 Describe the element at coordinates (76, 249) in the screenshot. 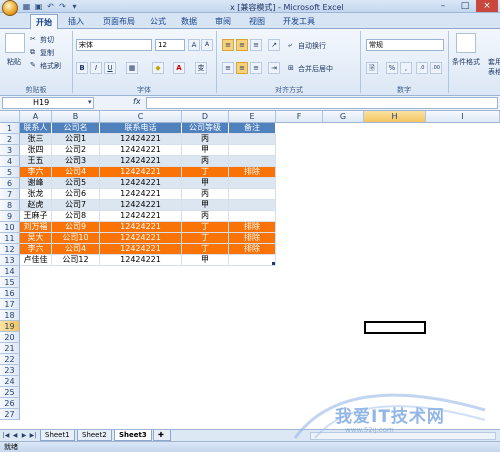

I see `table-cell: 公司4` at that location.